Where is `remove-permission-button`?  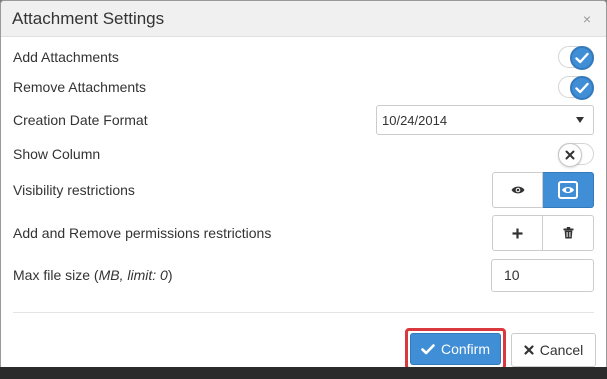
remove-permission-button is located at coordinates (568, 233).